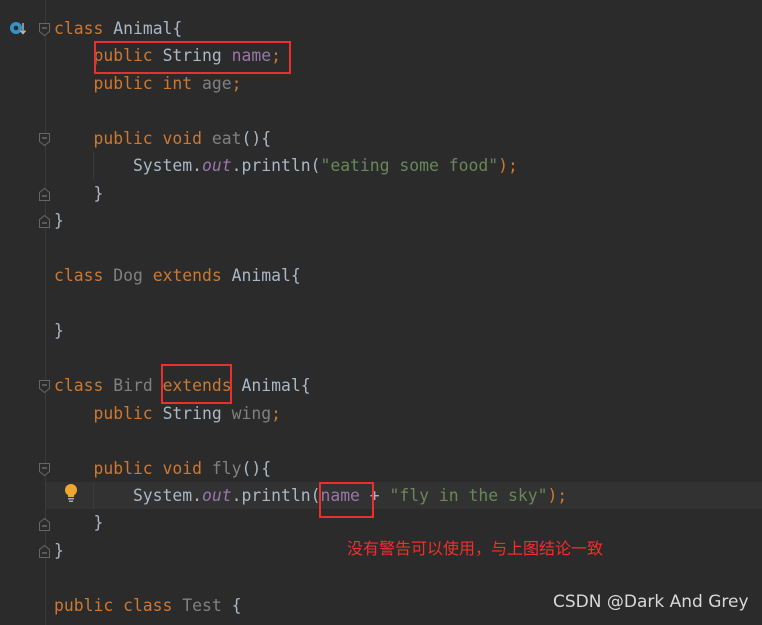 The image size is (762, 625). I want to click on code-line: public int age;, so click(310, 83).